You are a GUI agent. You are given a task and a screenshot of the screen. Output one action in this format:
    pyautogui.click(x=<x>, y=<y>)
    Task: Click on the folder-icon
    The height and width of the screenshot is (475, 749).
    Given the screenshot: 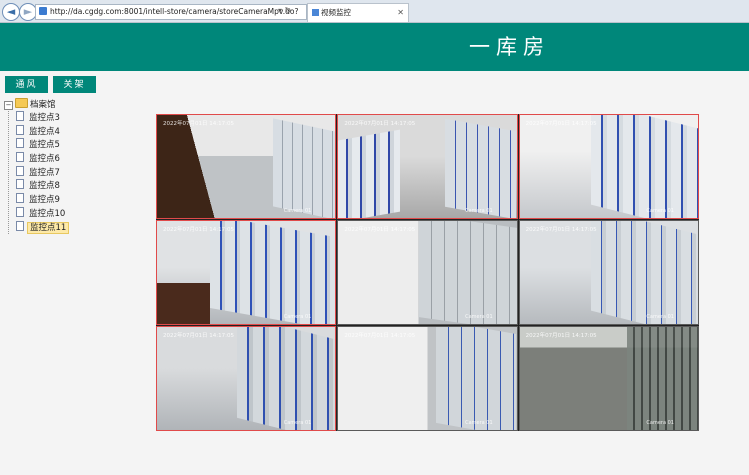 What is the action you would take?
    pyautogui.click(x=21, y=103)
    